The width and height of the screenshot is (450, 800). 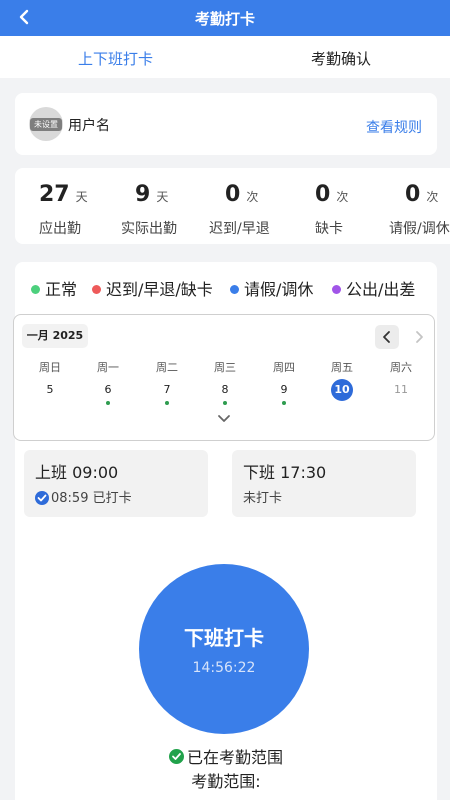 What do you see at coordinates (239, 209) in the screenshot?
I see `stat-late-early: 0次 迟到/早退` at bounding box center [239, 209].